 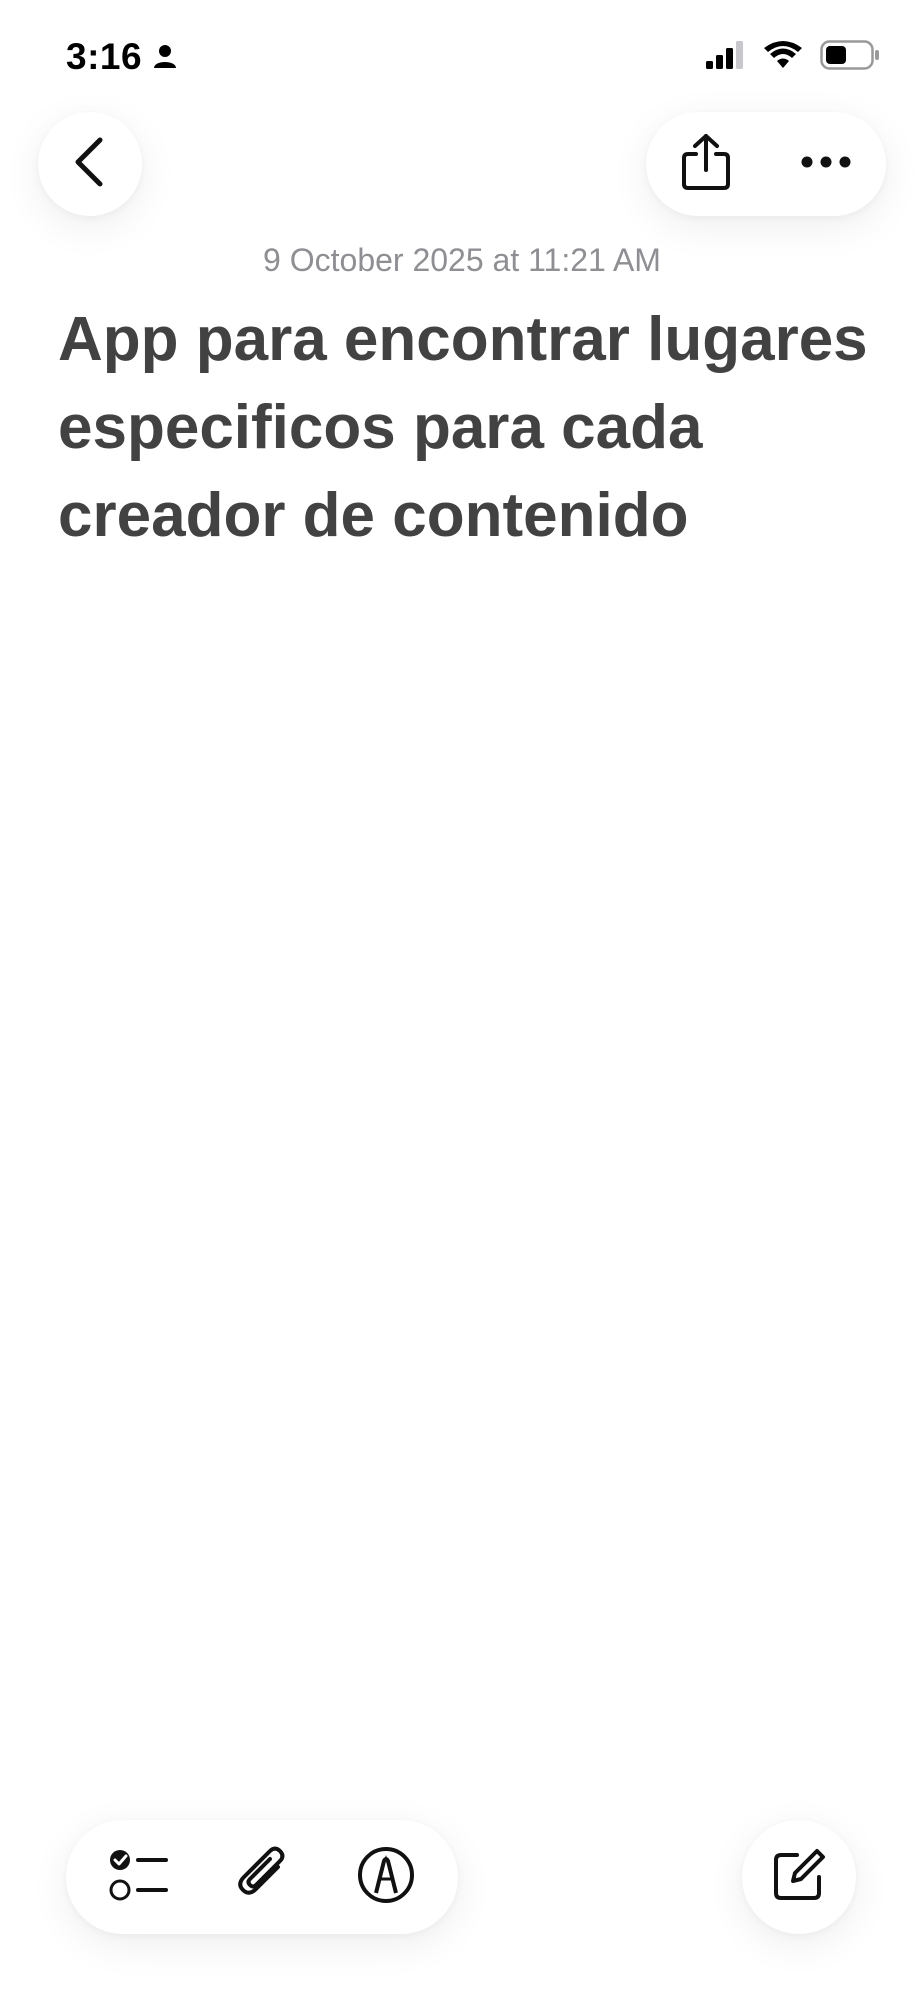 I want to click on more-button, so click(x=826, y=164).